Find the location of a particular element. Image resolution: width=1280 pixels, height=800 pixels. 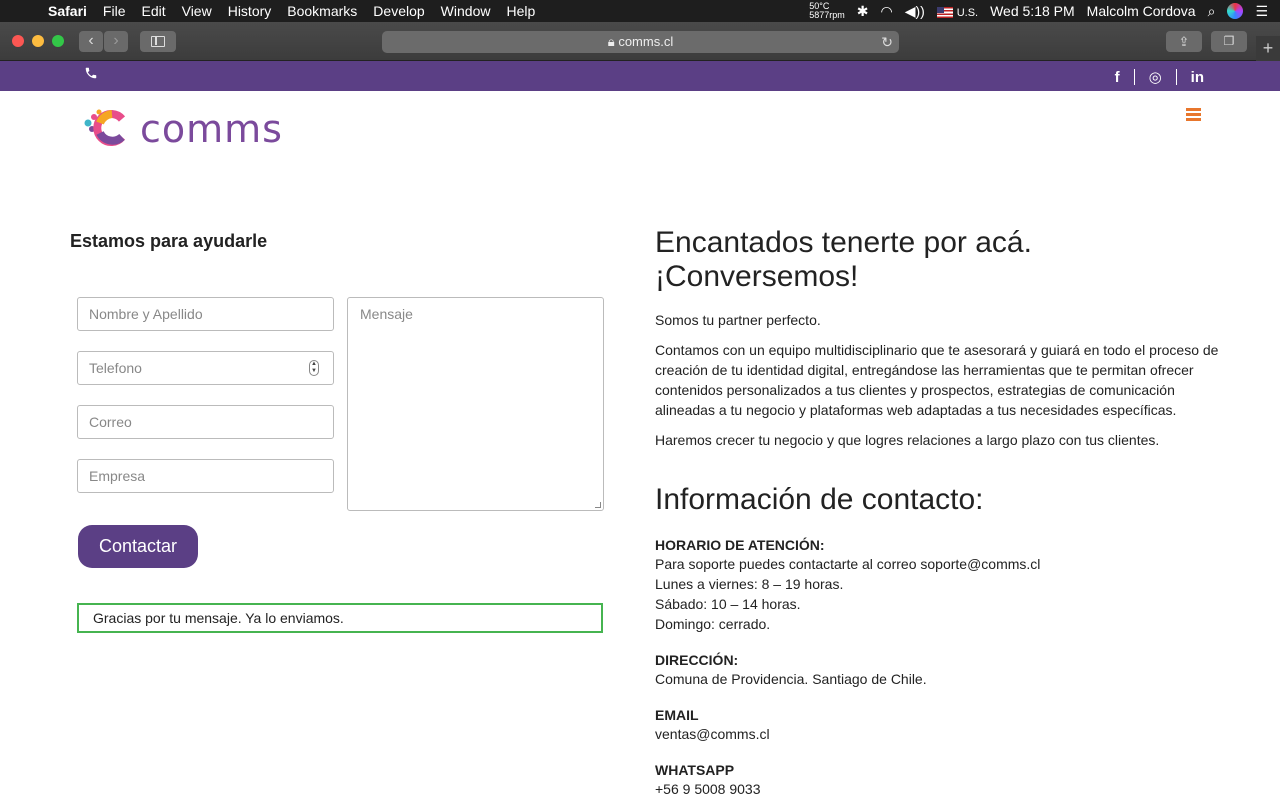

url-text: comms.cl is located at coordinates (646, 41).